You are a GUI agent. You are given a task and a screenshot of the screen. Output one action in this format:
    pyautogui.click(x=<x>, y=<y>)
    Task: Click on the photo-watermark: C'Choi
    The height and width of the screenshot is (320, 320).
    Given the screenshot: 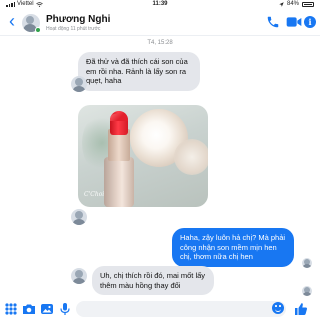 What is the action you would take?
    pyautogui.click(x=94, y=194)
    